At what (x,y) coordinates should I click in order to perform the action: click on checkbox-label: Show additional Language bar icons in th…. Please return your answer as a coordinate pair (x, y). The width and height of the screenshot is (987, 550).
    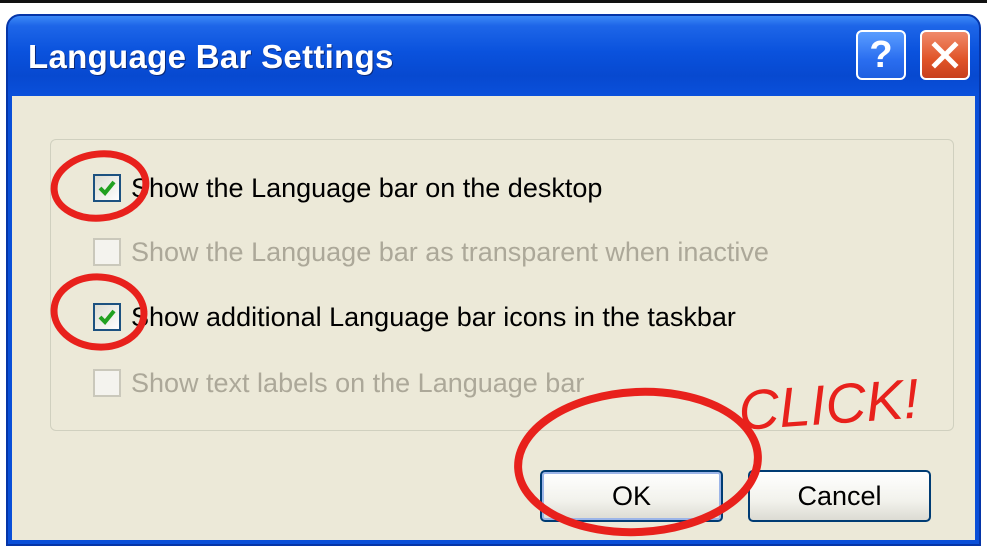
    Looking at the image, I should click on (433, 316).